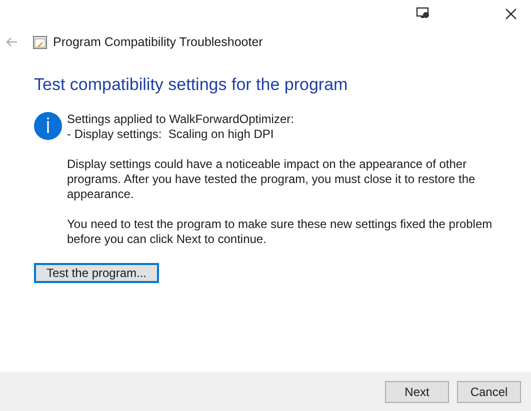  I want to click on info-icon, so click(48, 126).